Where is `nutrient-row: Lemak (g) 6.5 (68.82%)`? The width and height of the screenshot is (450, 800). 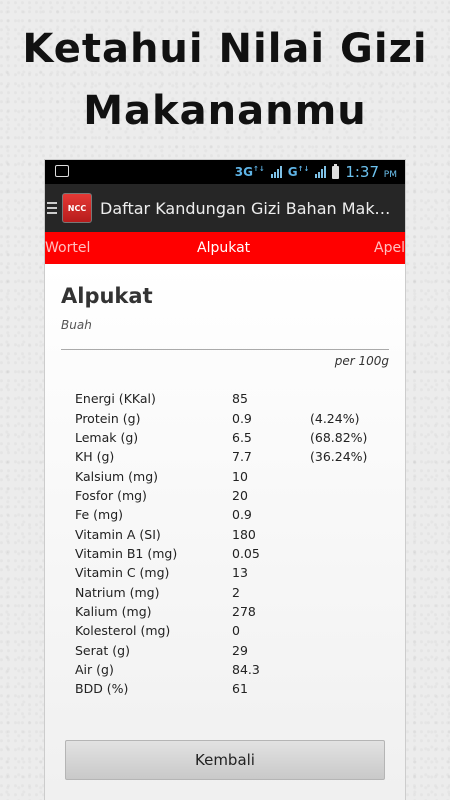
nutrient-row: Lemak (g) 6.5 (68.82%) is located at coordinates (221, 437).